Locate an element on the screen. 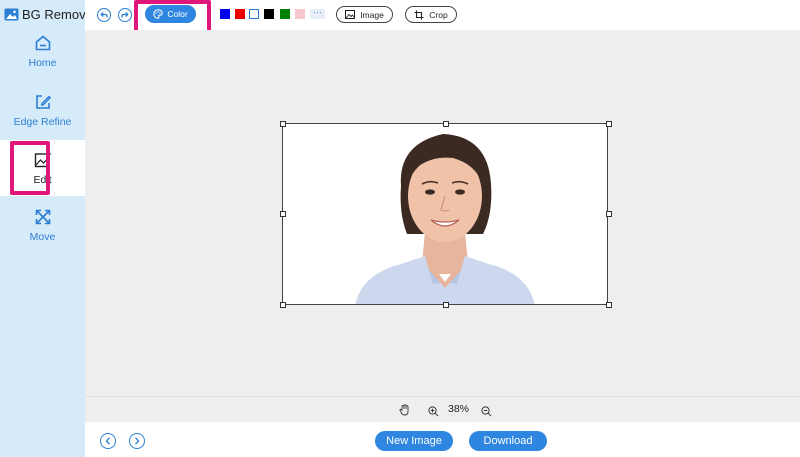 The image size is (800, 457). chevron-left-icon is located at coordinates (107, 441).